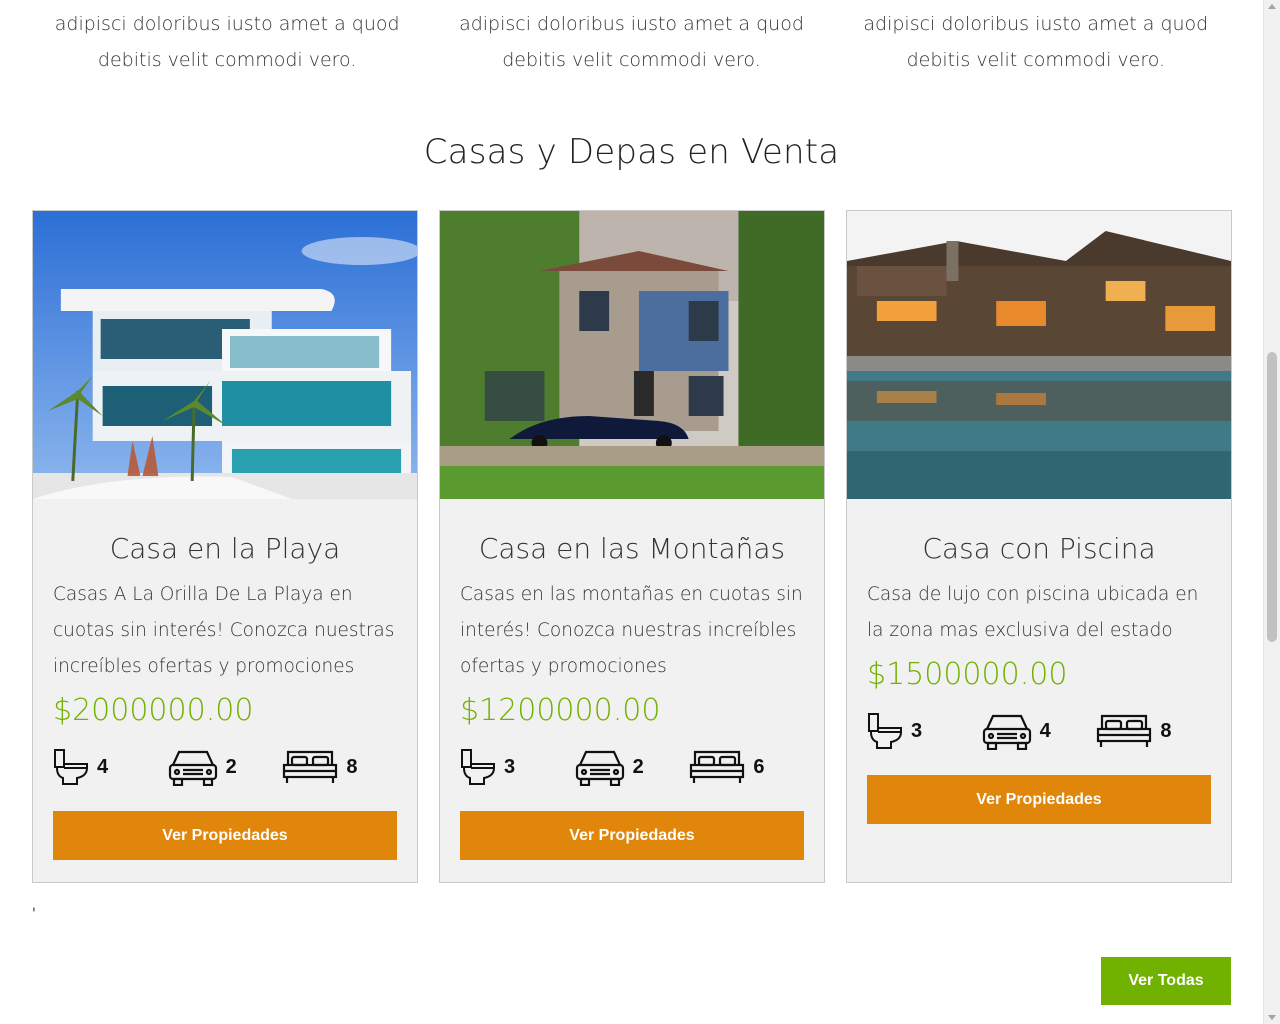  What do you see at coordinates (1272, 497) in the screenshot?
I see `scroll-thumb` at bounding box center [1272, 497].